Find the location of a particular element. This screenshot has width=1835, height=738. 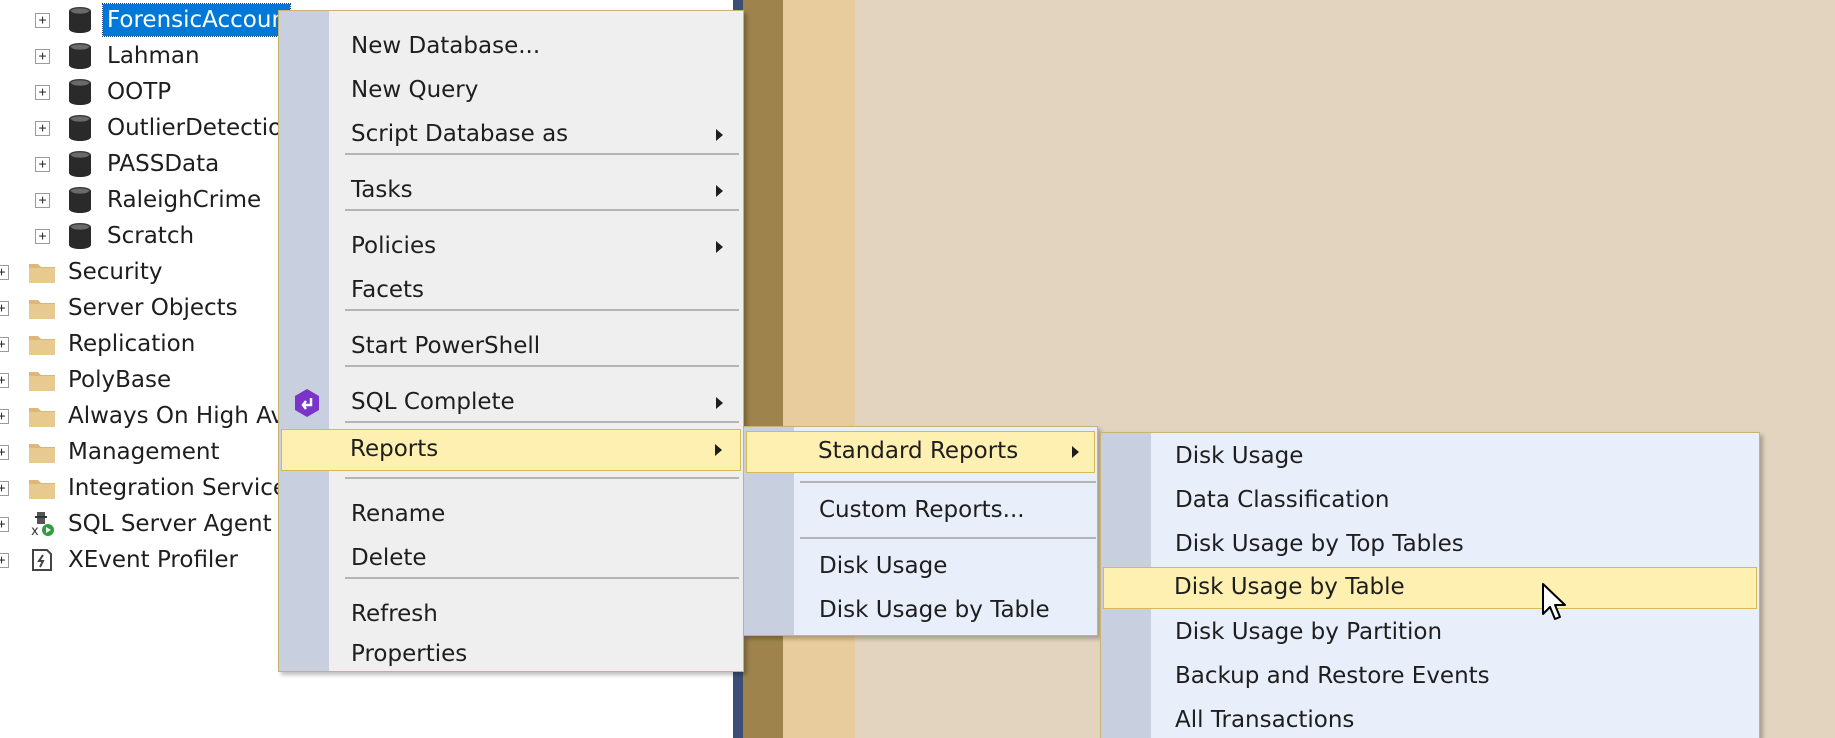

menu-item-label: Disk Usage by Top Tables is located at coordinates (1319, 544).